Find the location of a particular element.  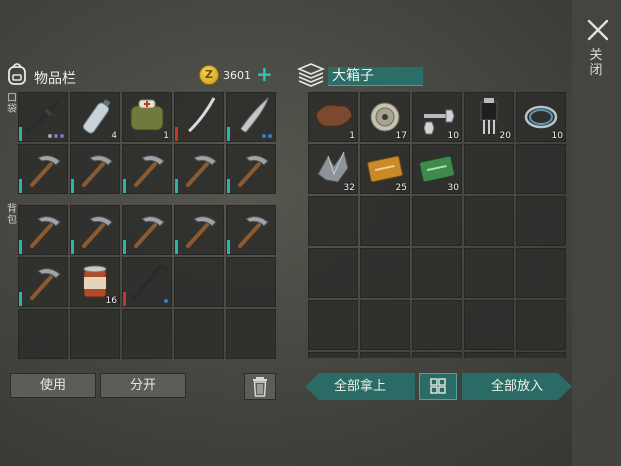

item-count: 16 is located at coordinates (111, 301).